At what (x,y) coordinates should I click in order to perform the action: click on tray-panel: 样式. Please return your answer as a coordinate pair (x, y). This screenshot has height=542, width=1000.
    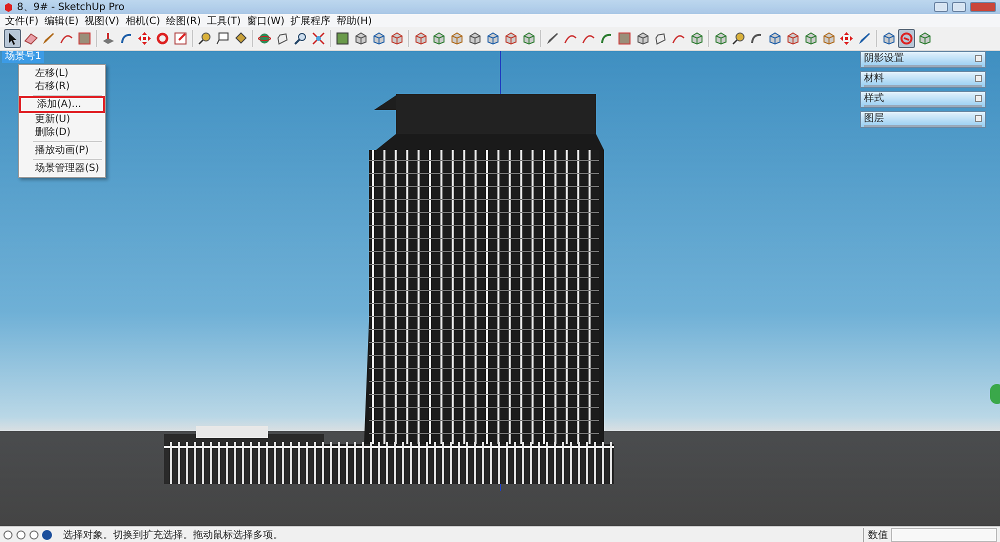
    Looking at the image, I should click on (923, 99).